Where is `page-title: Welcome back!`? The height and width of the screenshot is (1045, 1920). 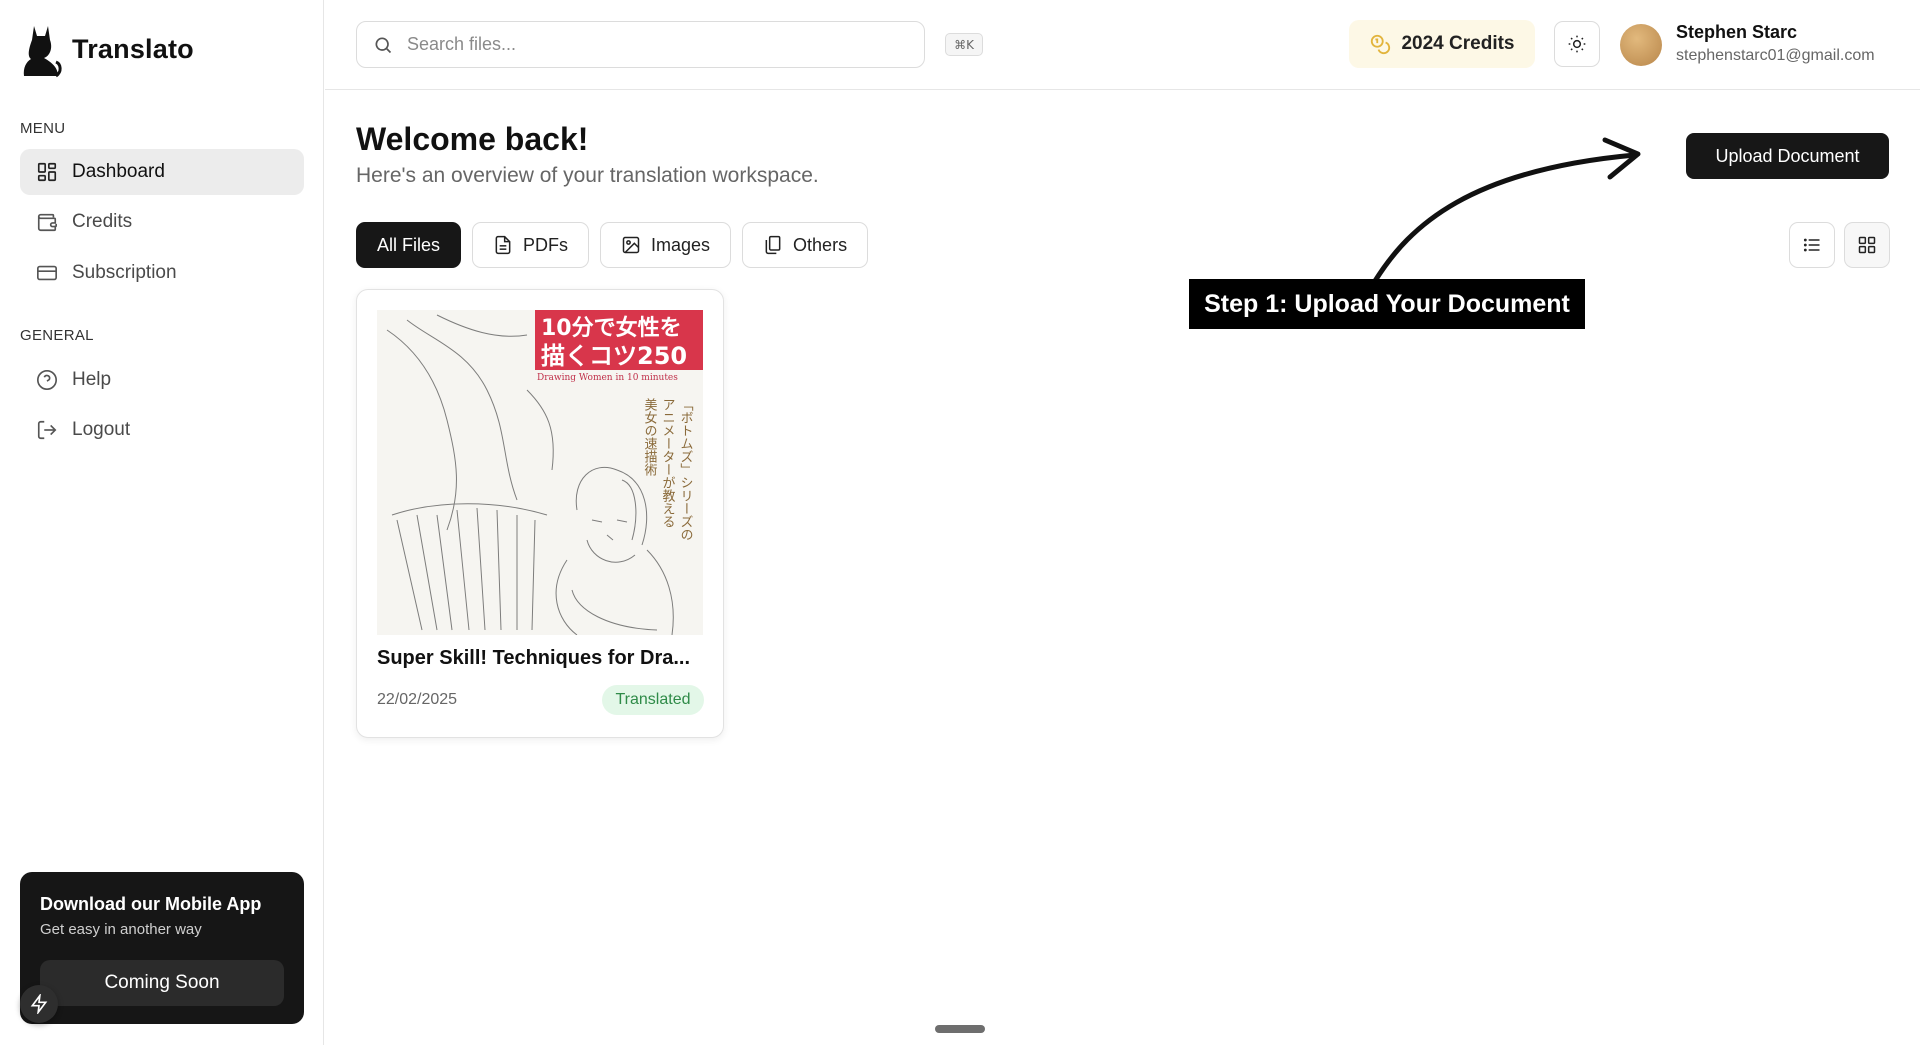
page-title: Welcome back! is located at coordinates (472, 139).